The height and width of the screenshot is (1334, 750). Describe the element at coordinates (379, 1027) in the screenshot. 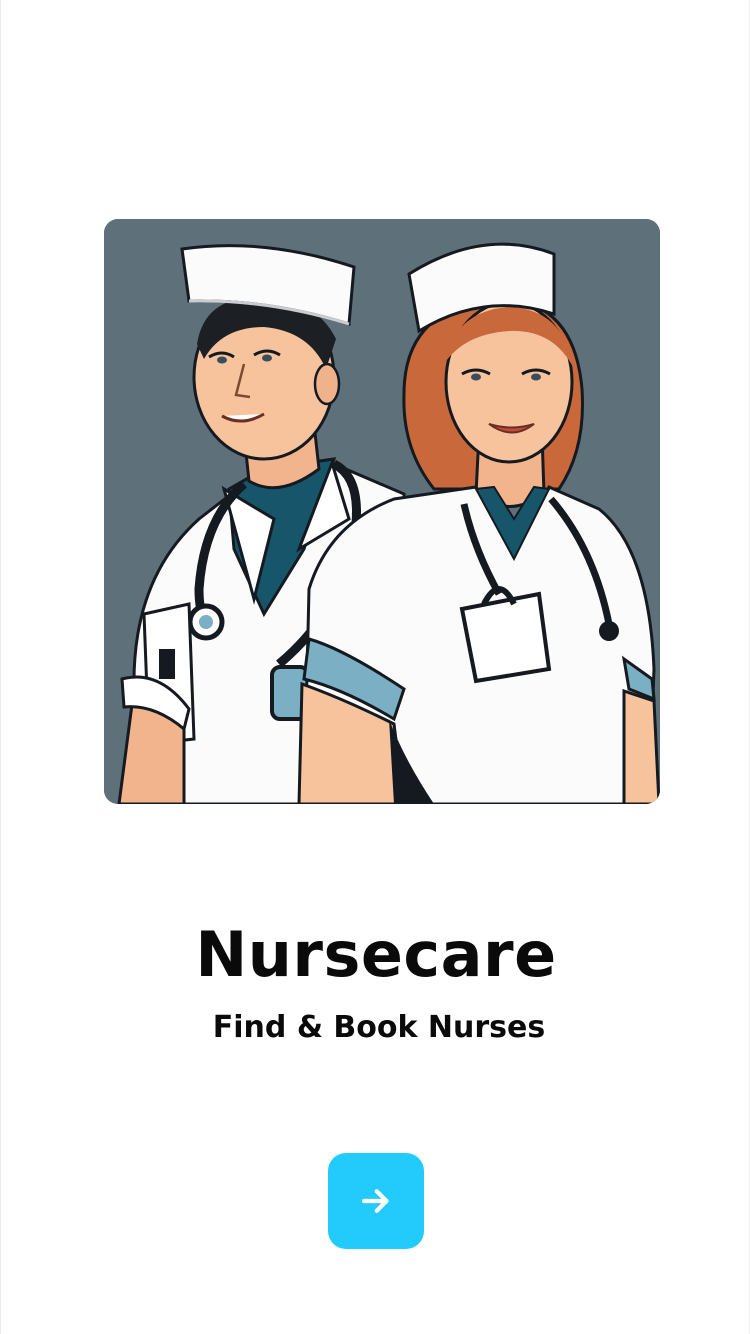

I see `app-tagline: Find & Book Nurses` at that location.